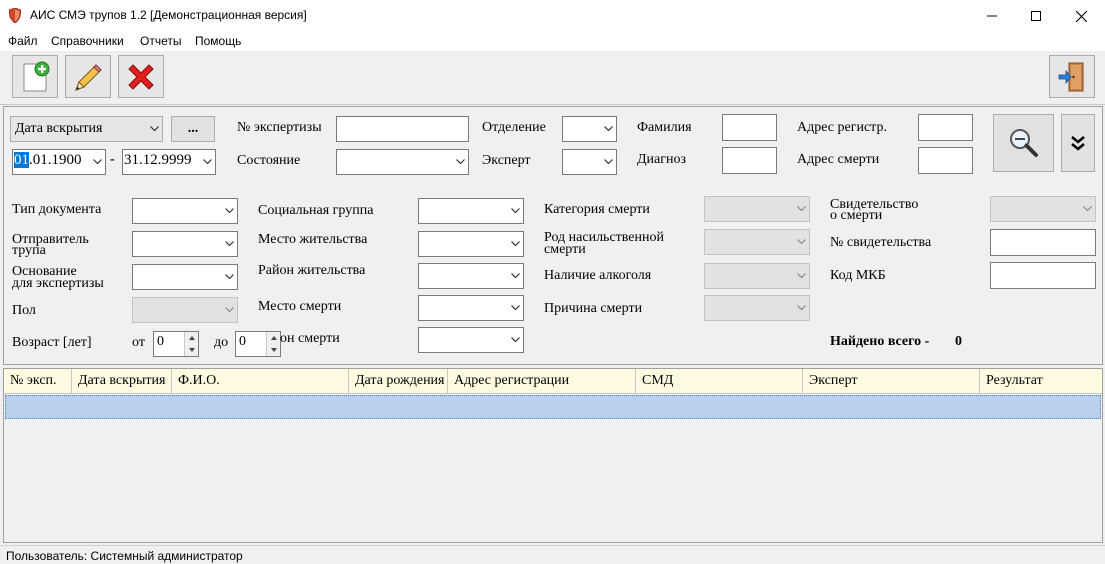 The image size is (1105, 564). I want to click on certificate-no-label: № свидетельства, so click(881, 242).